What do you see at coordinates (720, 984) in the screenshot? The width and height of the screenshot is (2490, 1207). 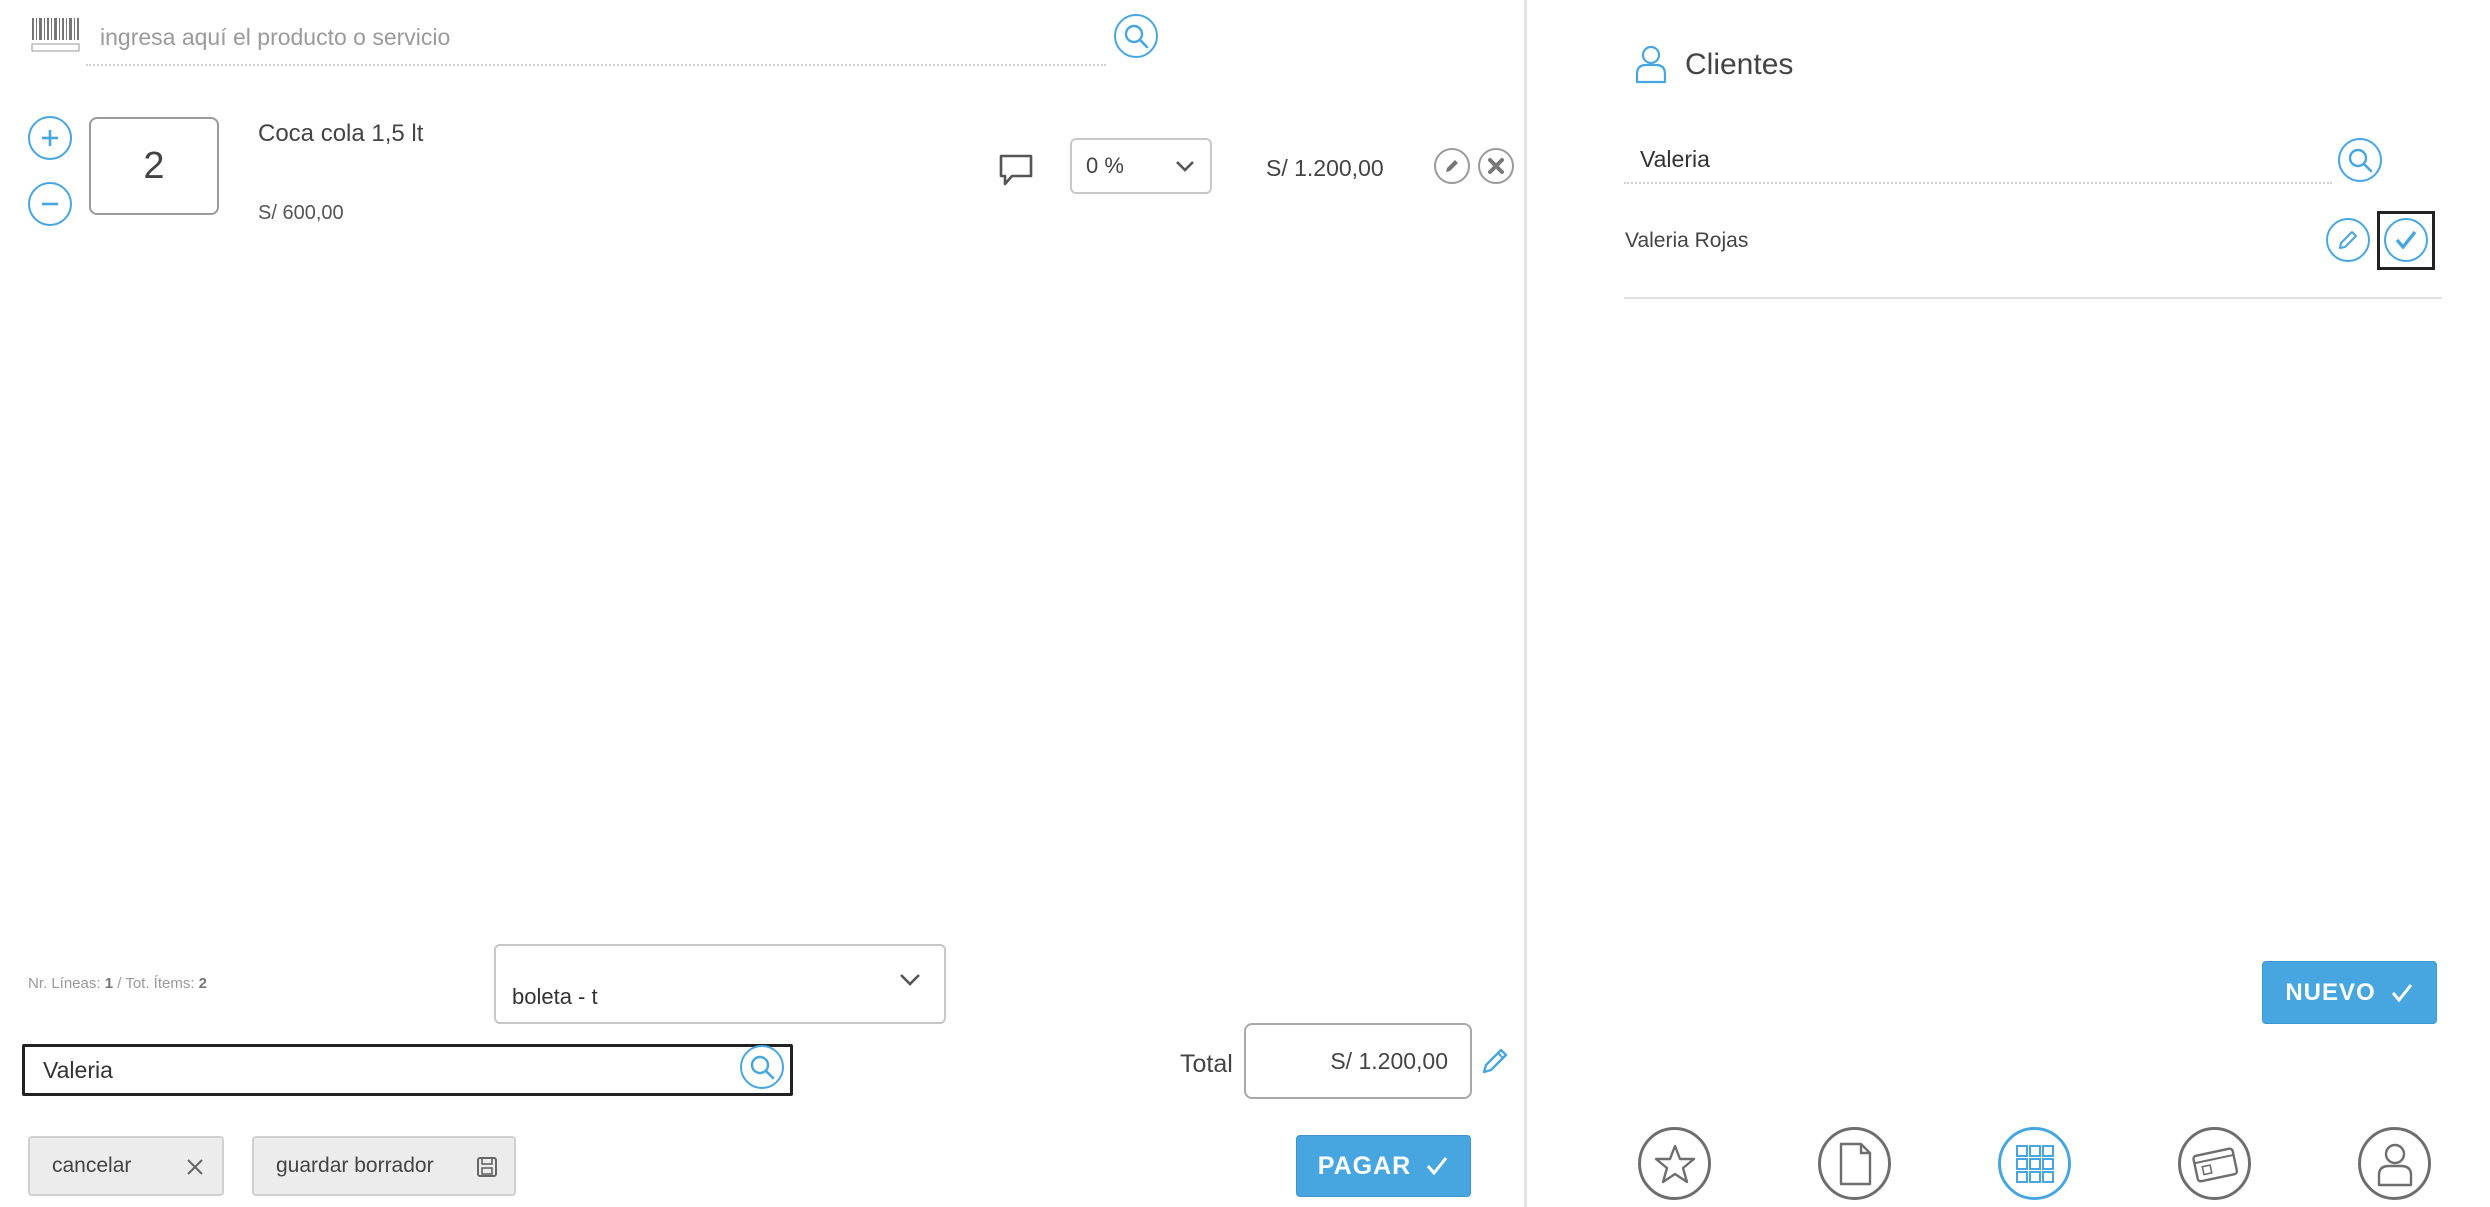 I see `document-type-select: boleta - t` at bounding box center [720, 984].